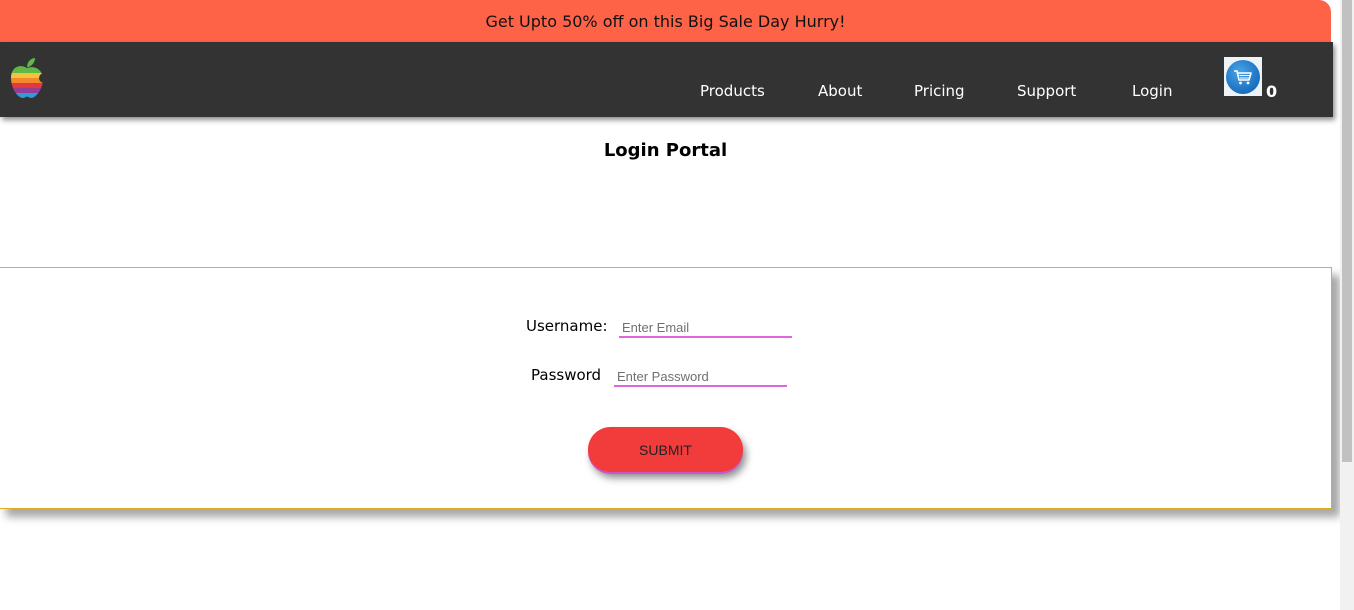  What do you see at coordinates (705, 328) in the screenshot?
I see `username-input` at bounding box center [705, 328].